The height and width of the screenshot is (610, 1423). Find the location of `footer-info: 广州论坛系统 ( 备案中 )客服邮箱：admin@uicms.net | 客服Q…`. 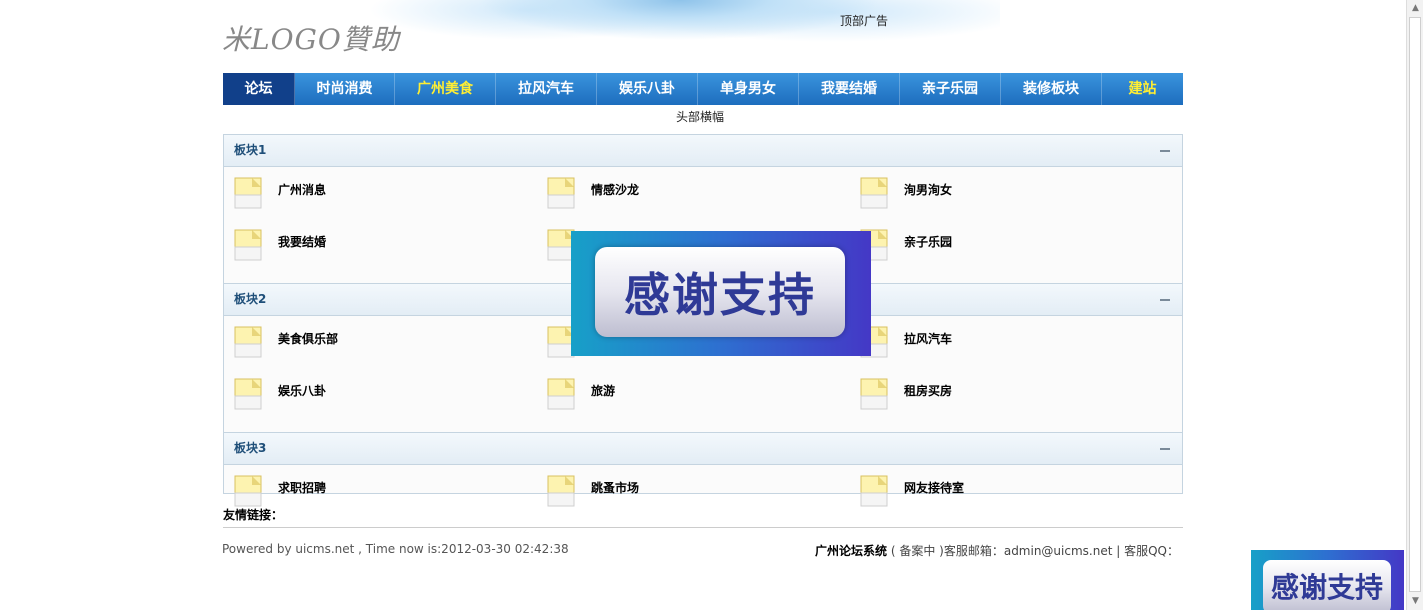

footer-info: 广州论坛系统 ( 备案中 )客服邮箱：admin@uicms.net | 客服Q… is located at coordinates (997, 550).